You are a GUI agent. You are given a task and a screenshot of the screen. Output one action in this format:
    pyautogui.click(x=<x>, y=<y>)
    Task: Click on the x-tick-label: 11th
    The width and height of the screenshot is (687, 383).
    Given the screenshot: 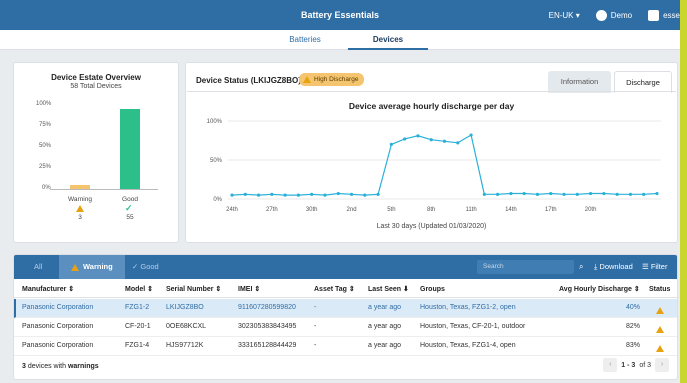 What is the action you would take?
    pyautogui.click(x=470, y=210)
    